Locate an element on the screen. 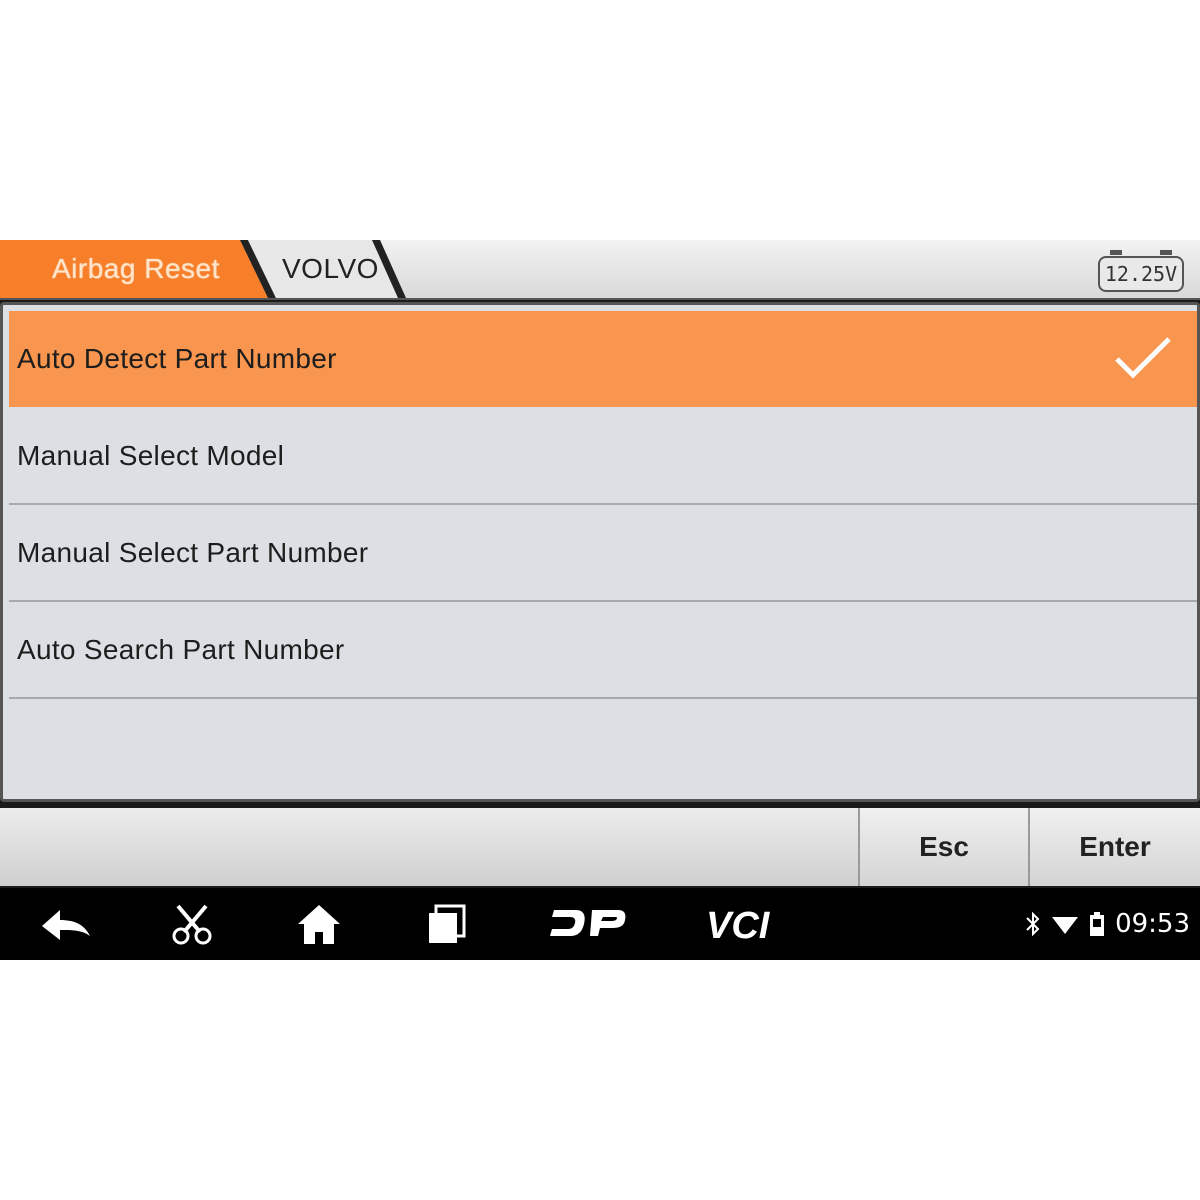  recent-apps-icon is located at coordinates (447, 924).